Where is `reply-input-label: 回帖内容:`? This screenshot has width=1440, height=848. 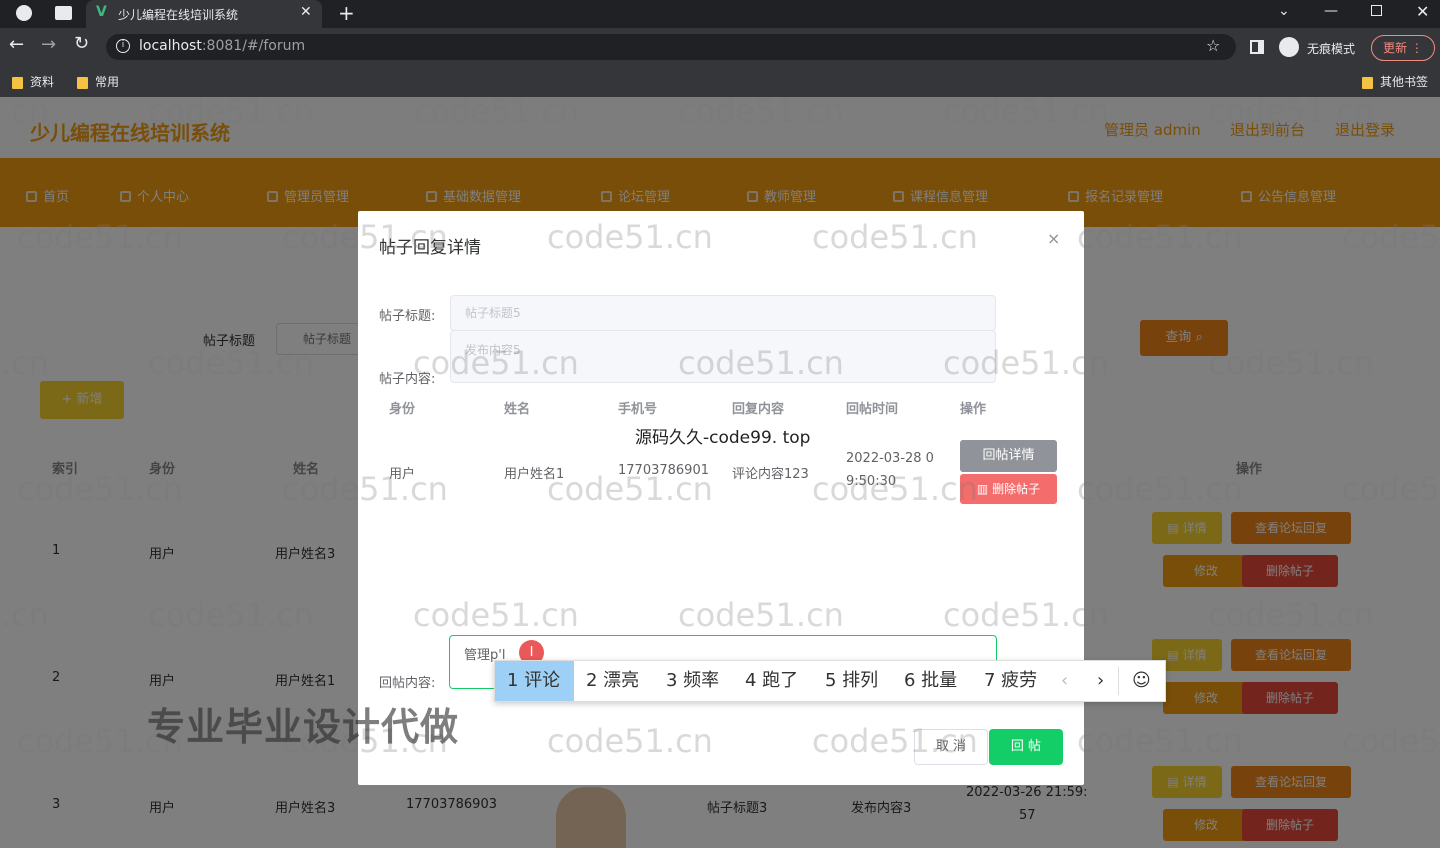 reply-input-label: 回帖内容: is located at coordinates (407, 683).